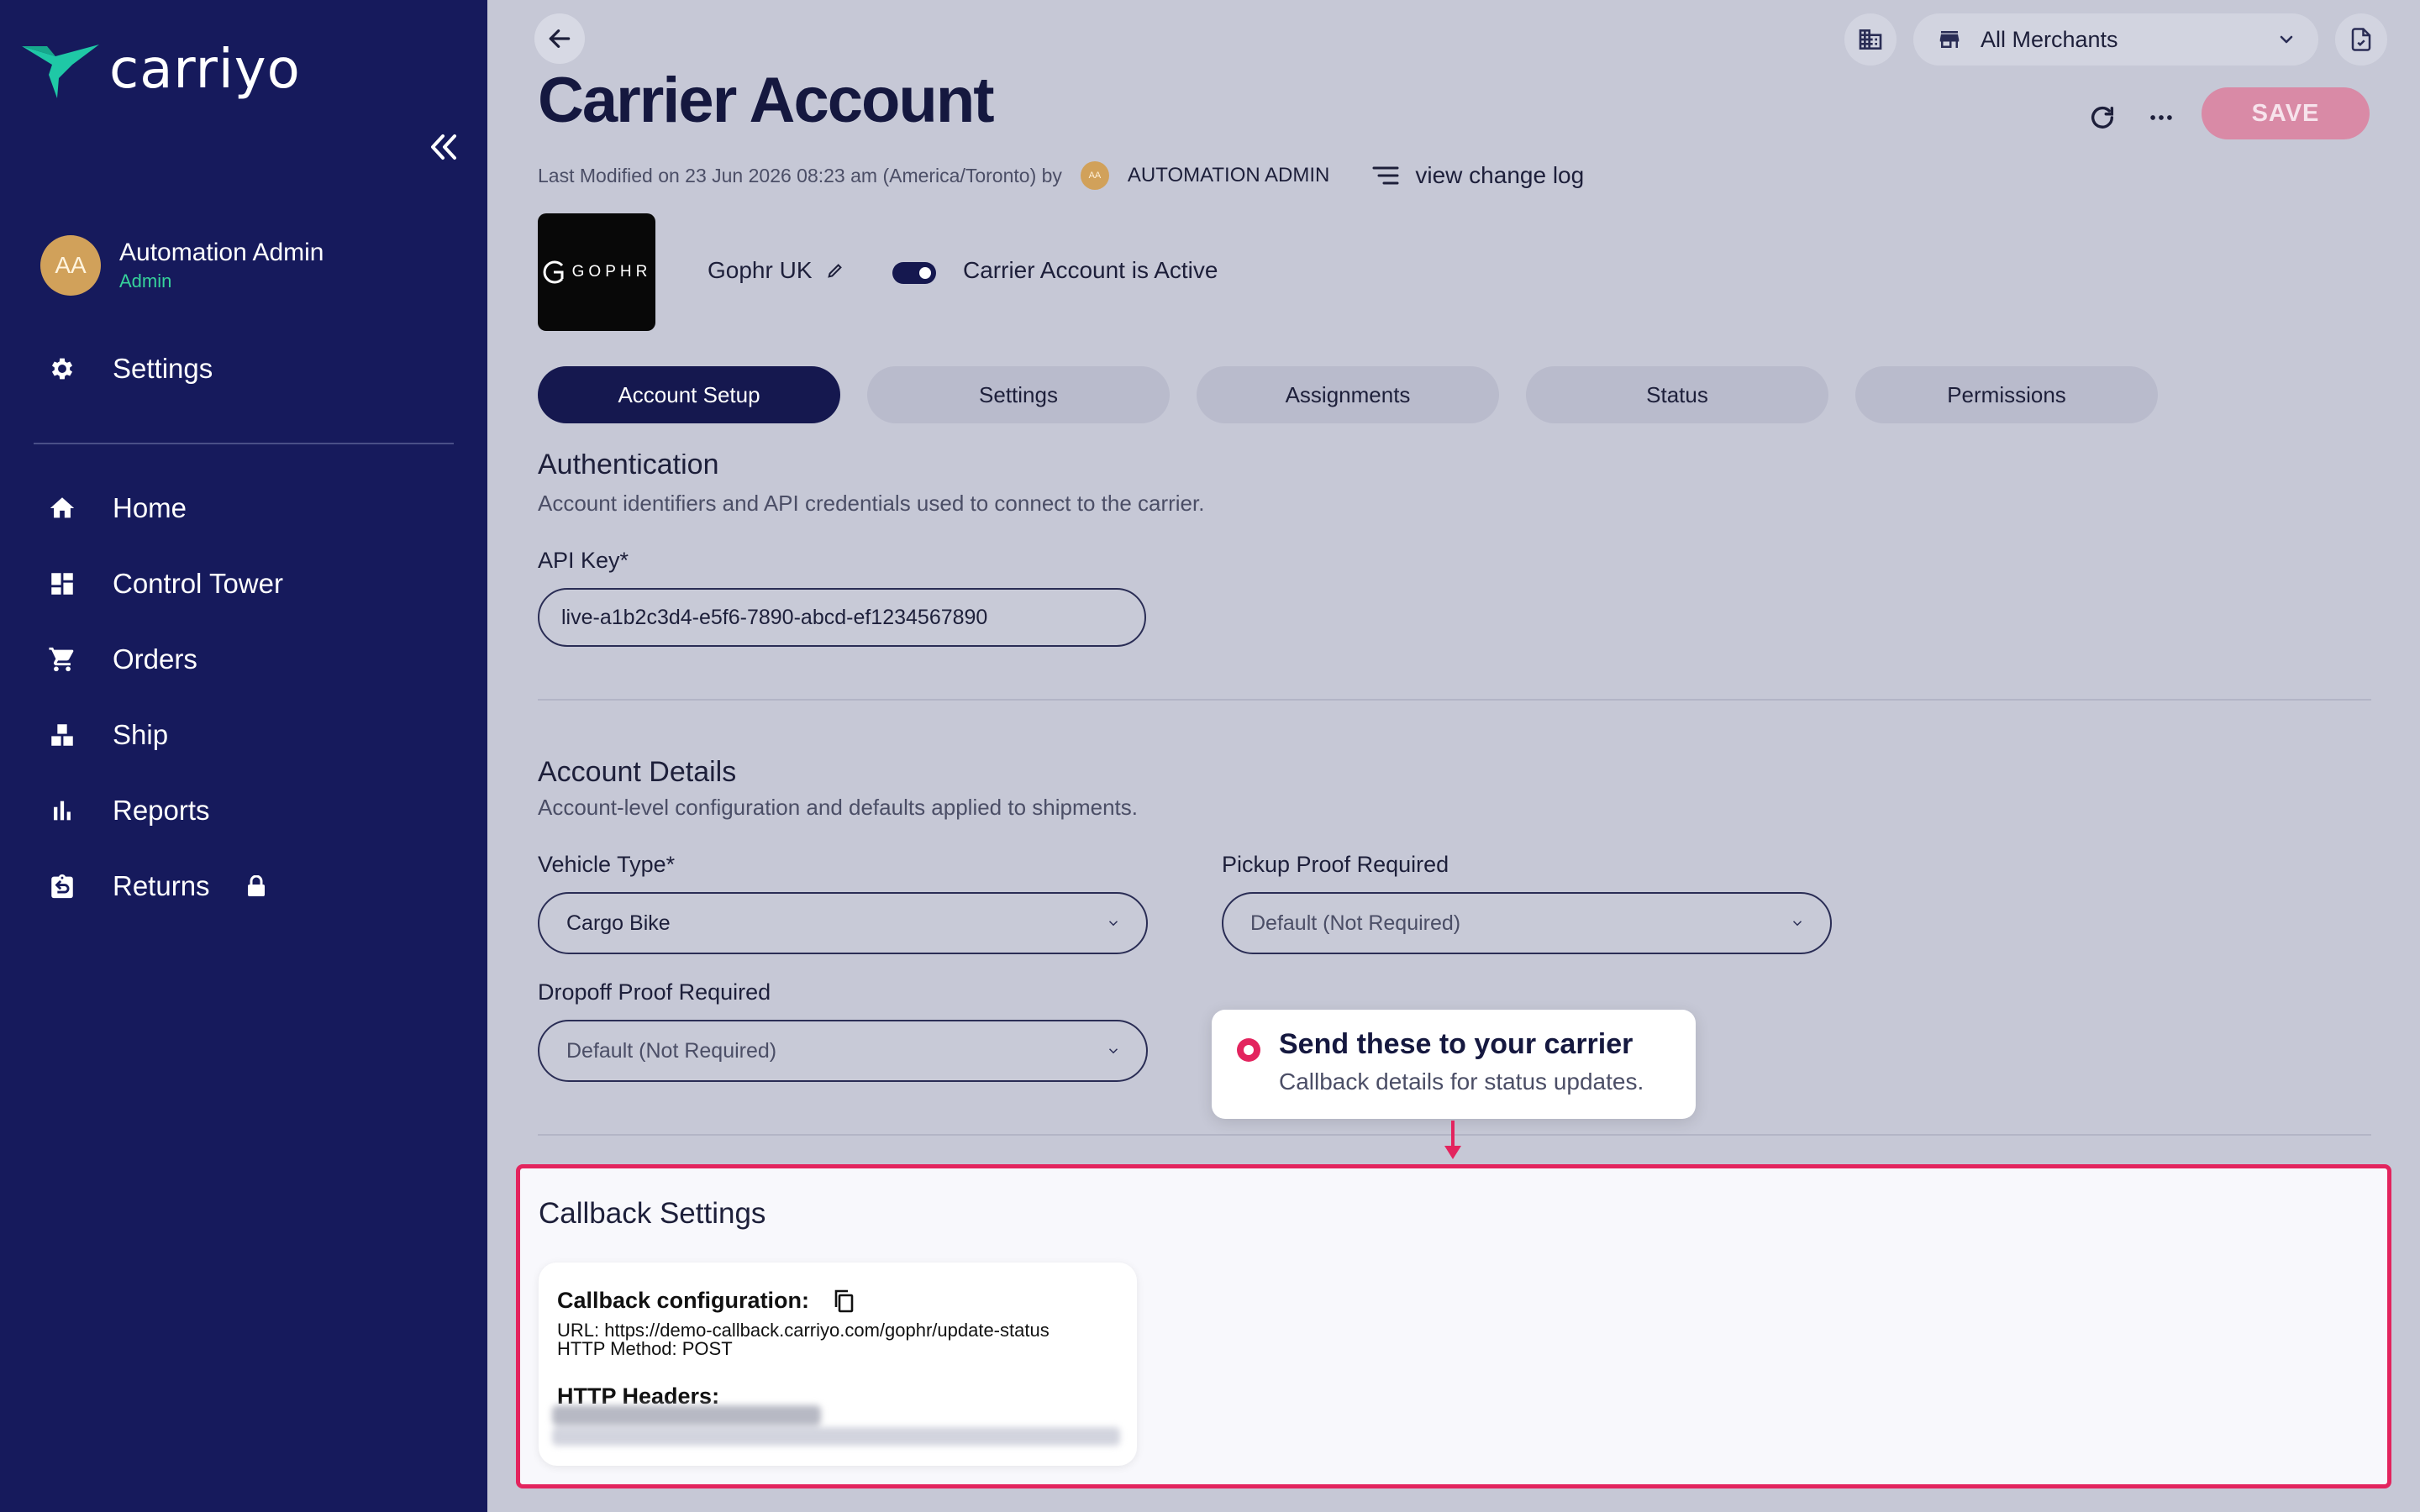  Describe the element at coordinates (256, 886) in the screenshot. I see `lock-icon` at that location.